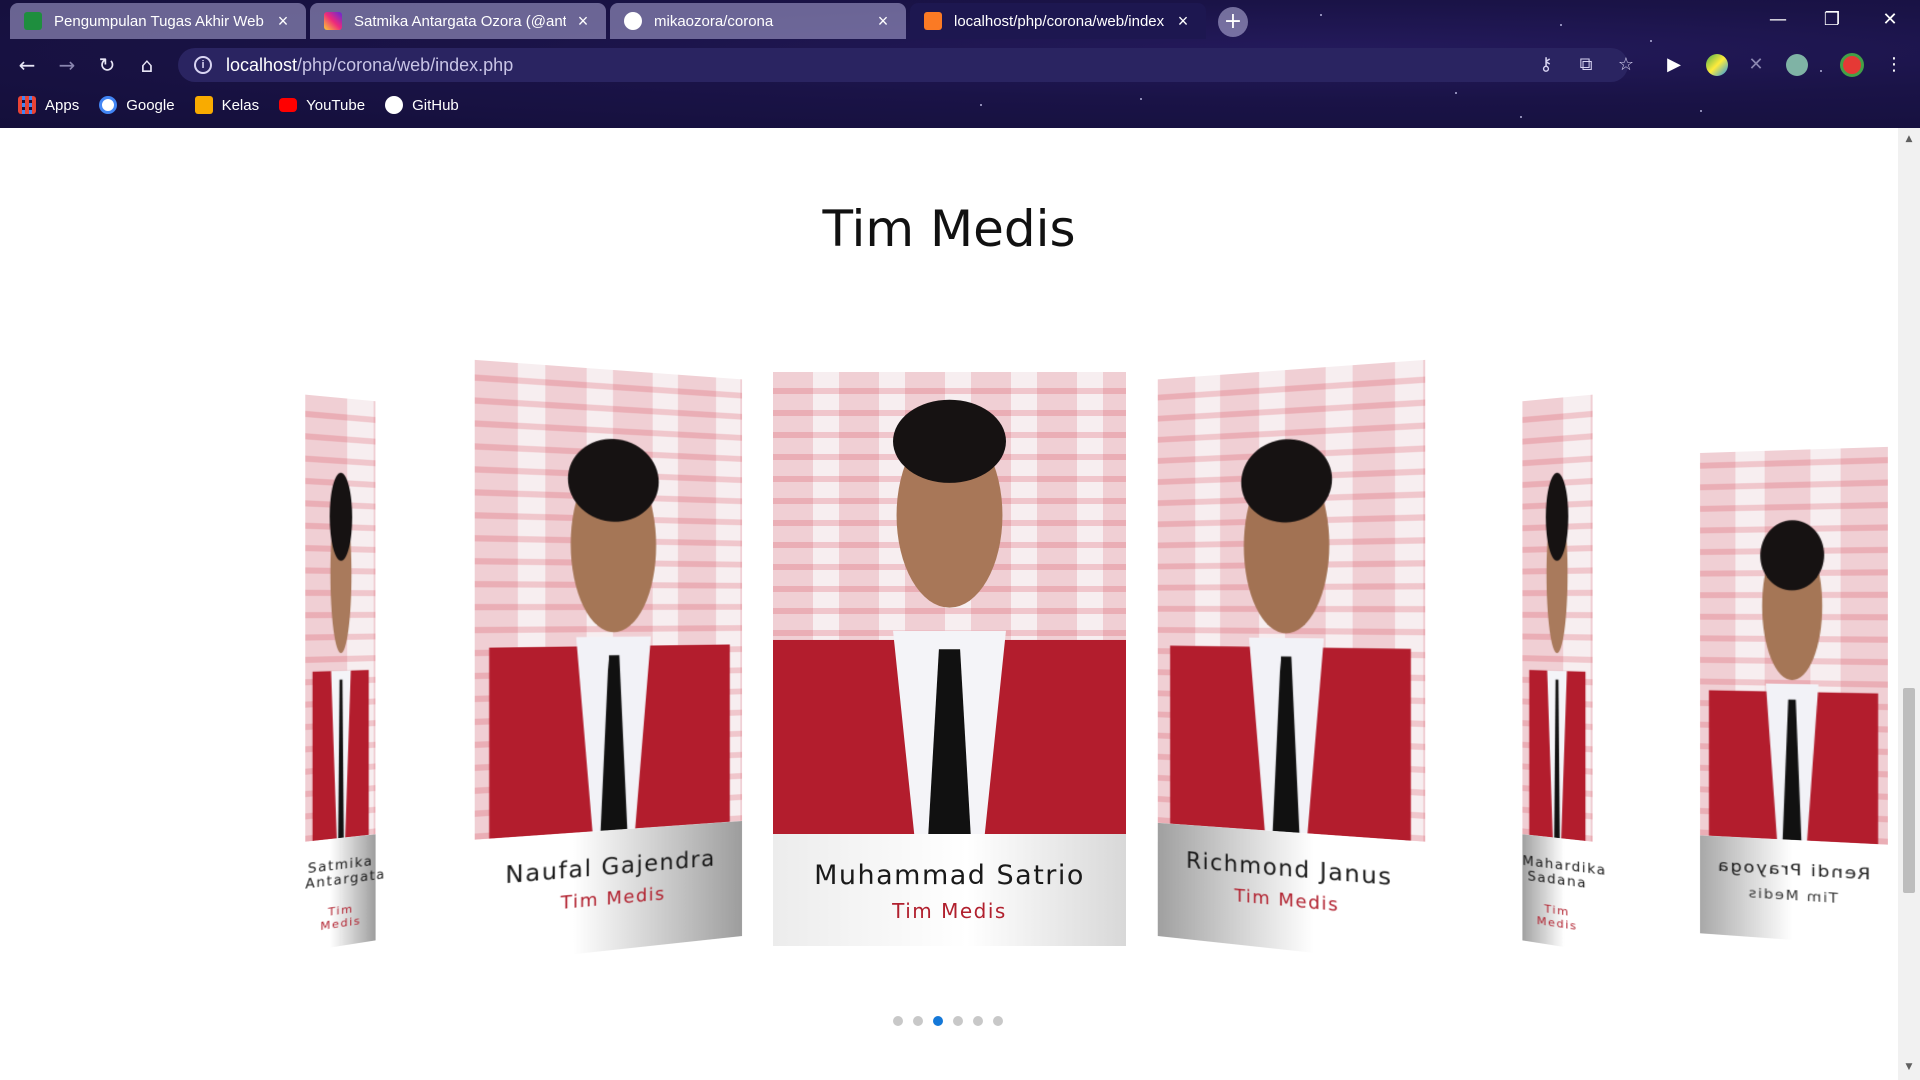 This screenshot has width=1920, height=1080. I want to click on member-name: Mahardika Sadana, so click(1564, 872).